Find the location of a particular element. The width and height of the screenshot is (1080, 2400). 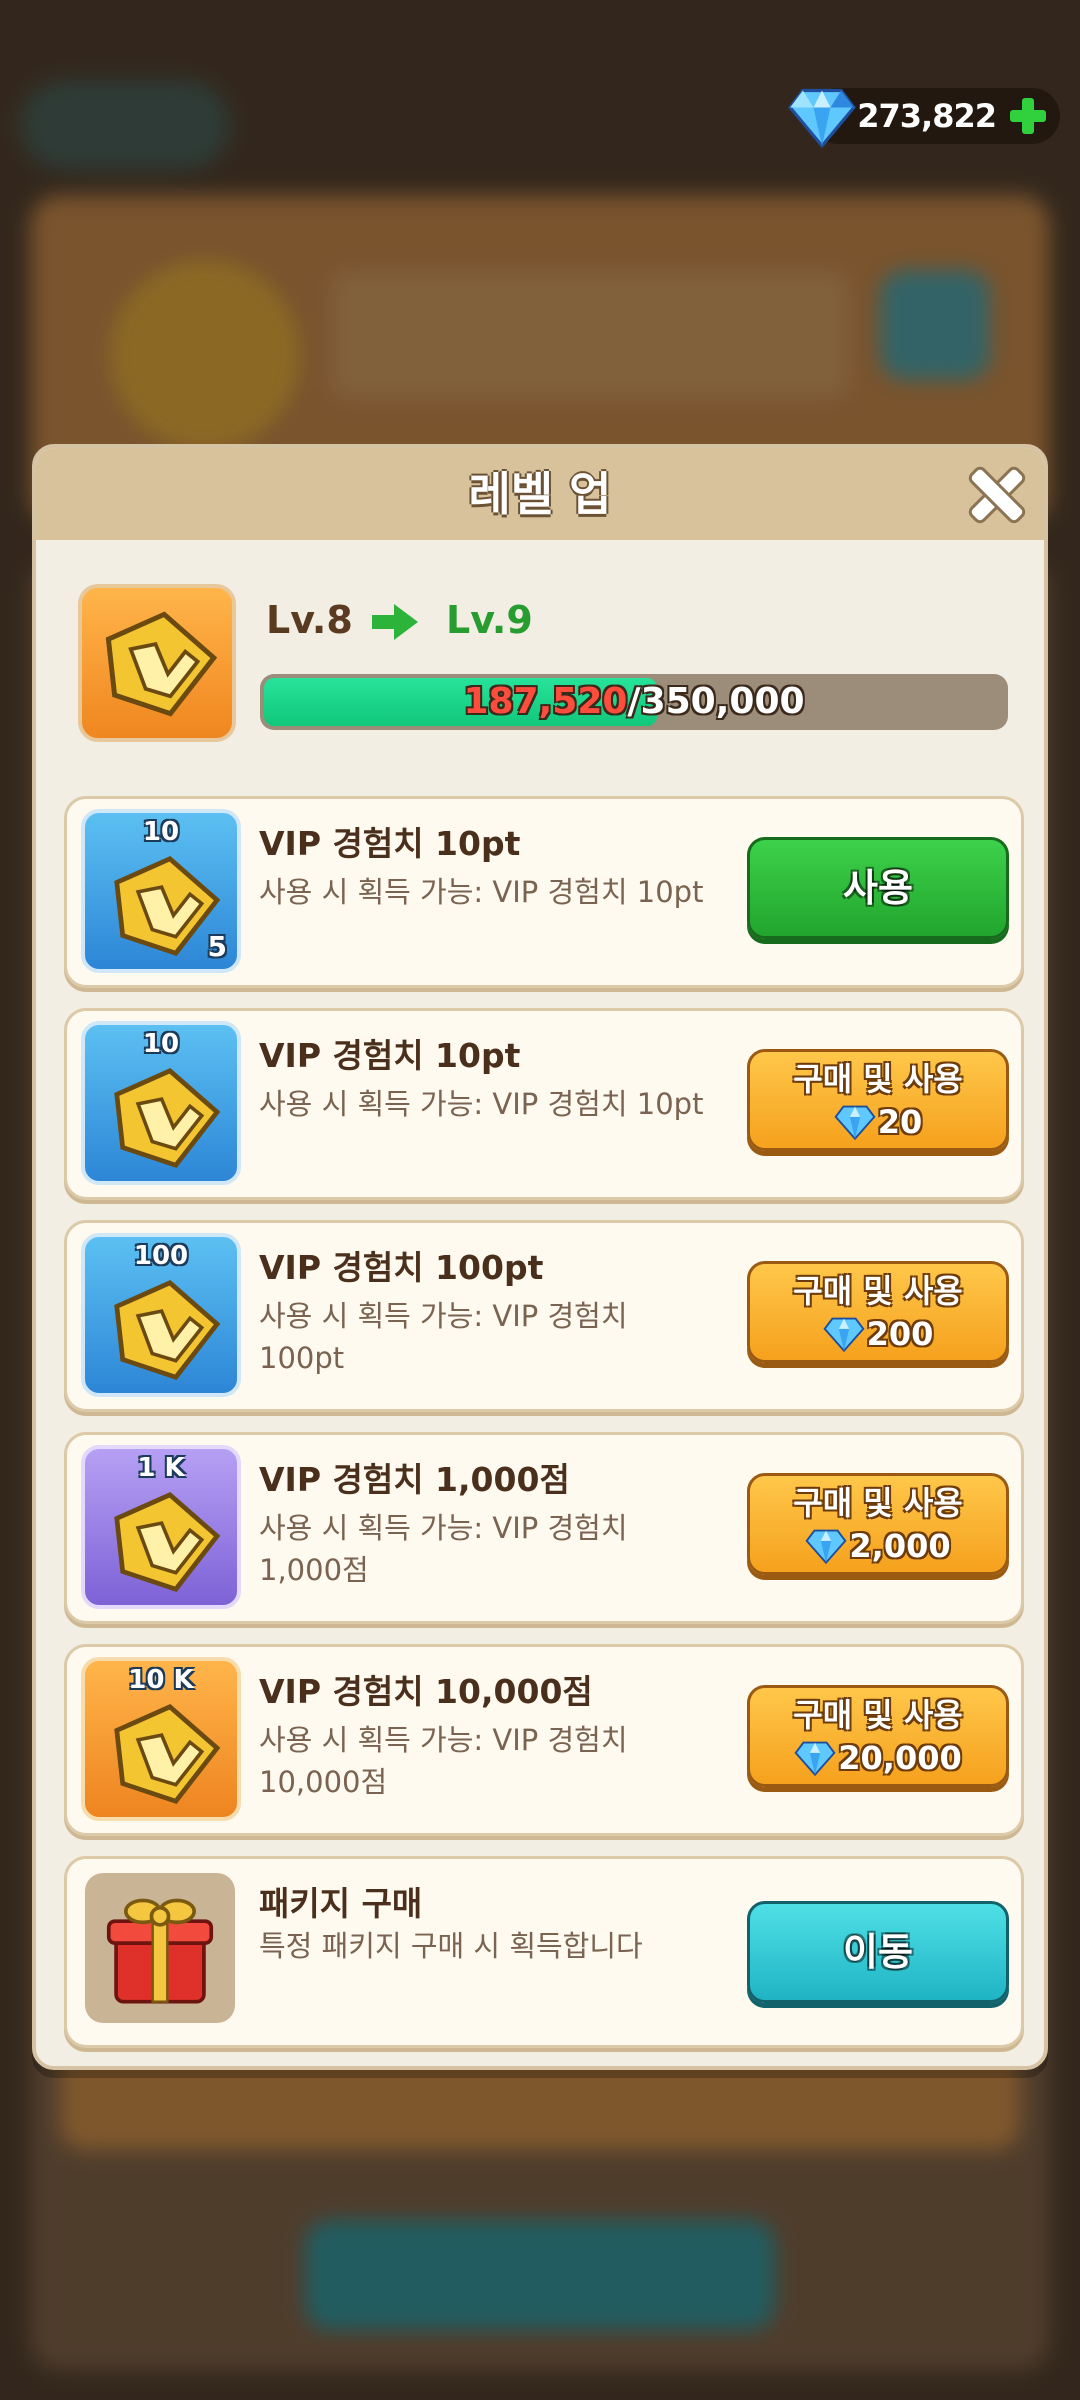

icon-amount-label: 1 K is located at coordinates (161, 1468).